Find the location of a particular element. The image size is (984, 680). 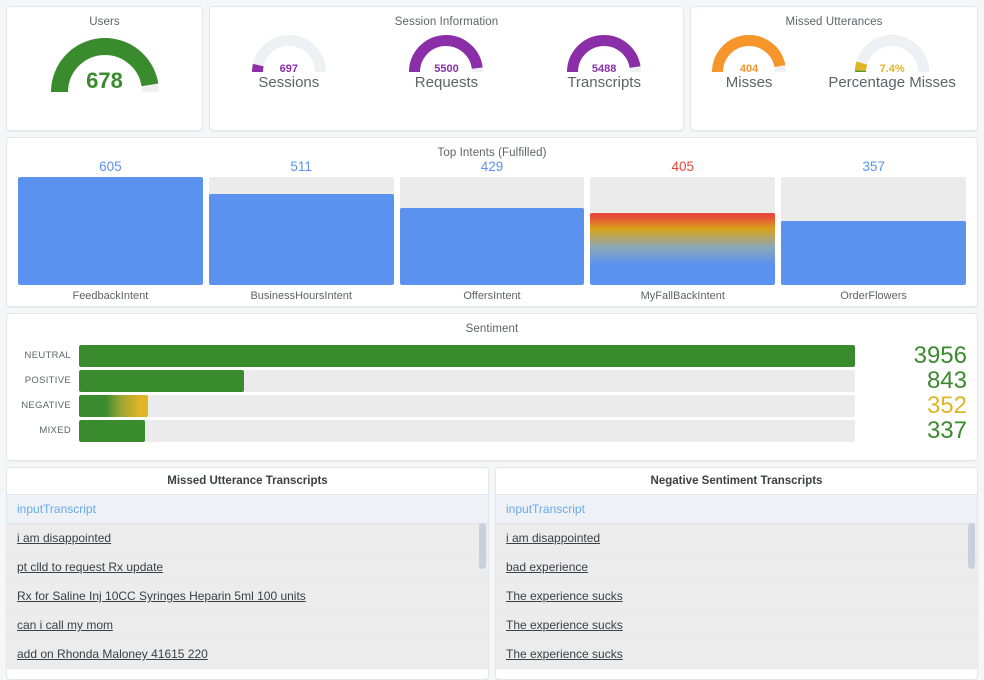

gauge-arc: 678 is located at coordinates (104, 63).